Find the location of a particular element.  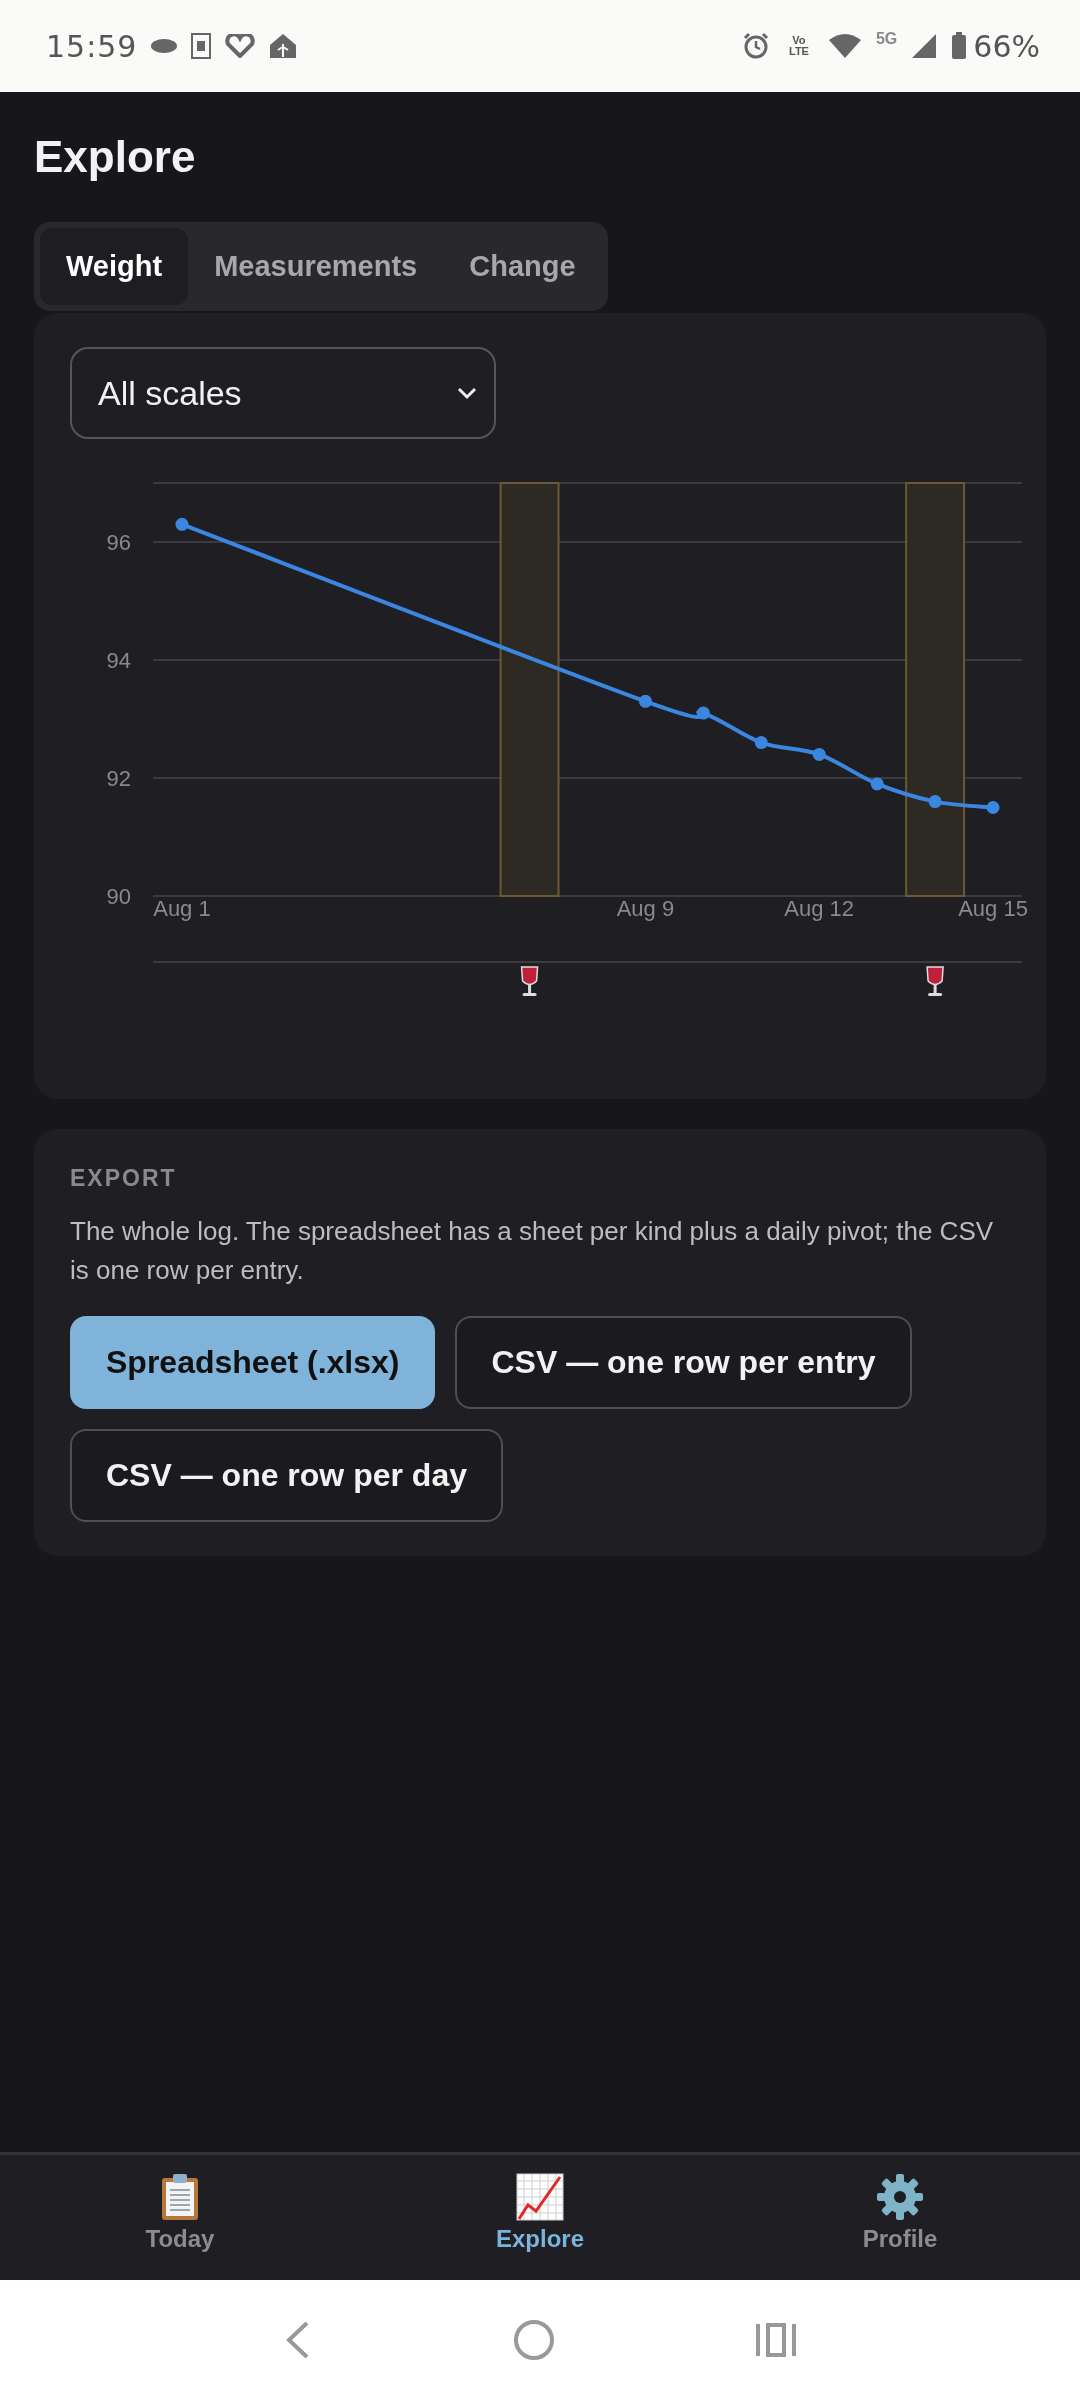

line-chart-icon is located at coordinates (540, 2197).